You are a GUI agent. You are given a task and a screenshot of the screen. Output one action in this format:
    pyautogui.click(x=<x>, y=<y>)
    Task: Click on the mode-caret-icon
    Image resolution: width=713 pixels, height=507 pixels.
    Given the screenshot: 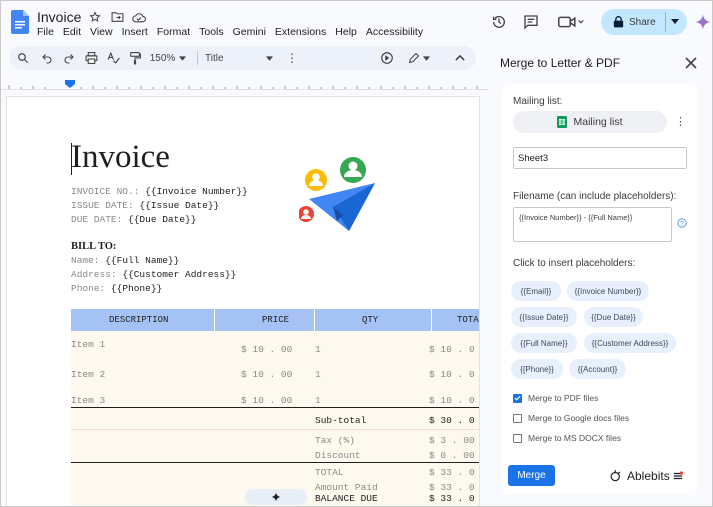 What is the action you would take?
    pyautogui.click(x=426, y=58)
    